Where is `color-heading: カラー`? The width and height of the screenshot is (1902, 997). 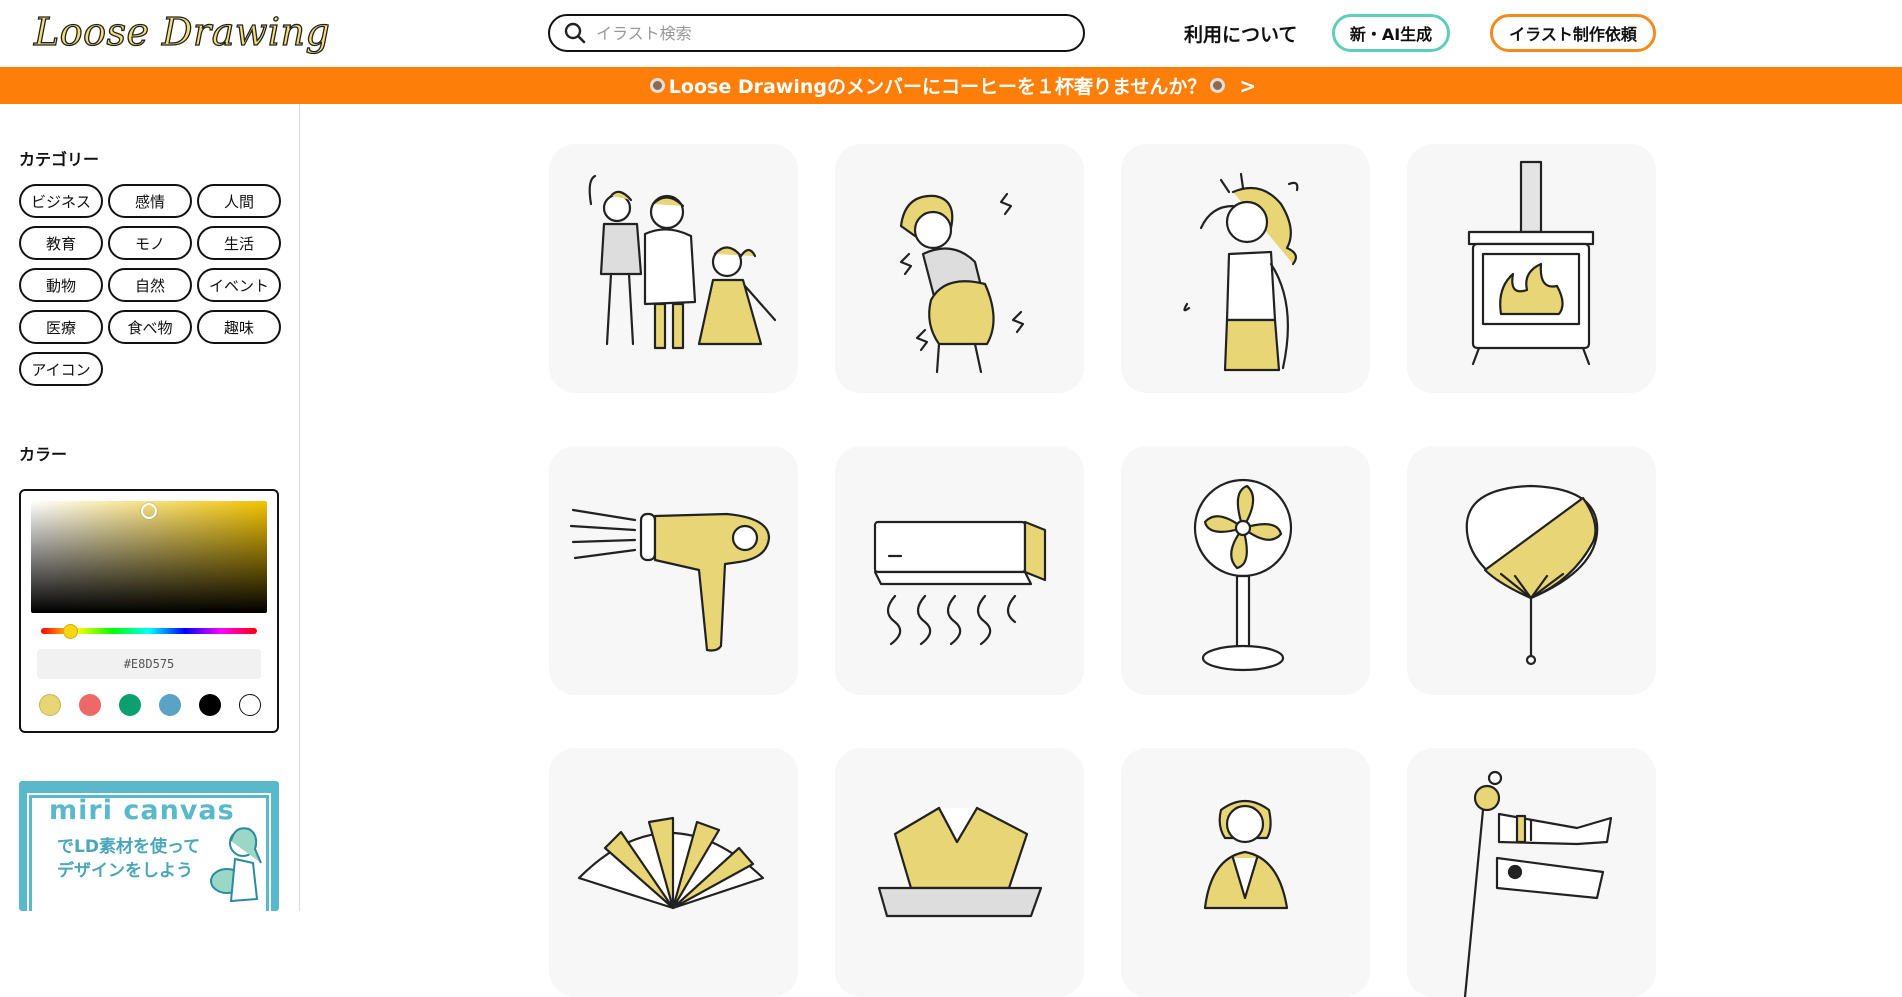 color-heading: カラー is located at coordinates (43, 454).